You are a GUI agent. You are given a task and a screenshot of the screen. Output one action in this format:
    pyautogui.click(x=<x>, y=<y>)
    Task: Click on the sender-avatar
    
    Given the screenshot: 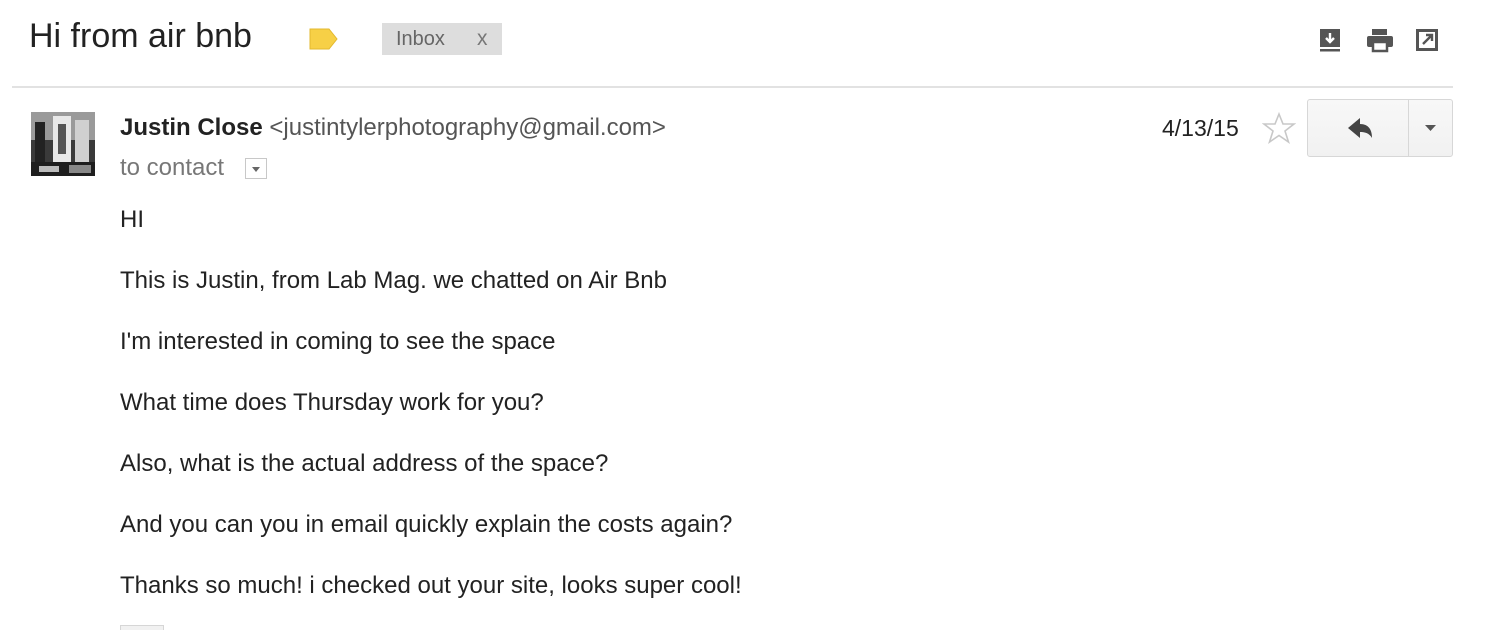 What is the action you would take?
    pyautogui.click(x=63, y=144)
    